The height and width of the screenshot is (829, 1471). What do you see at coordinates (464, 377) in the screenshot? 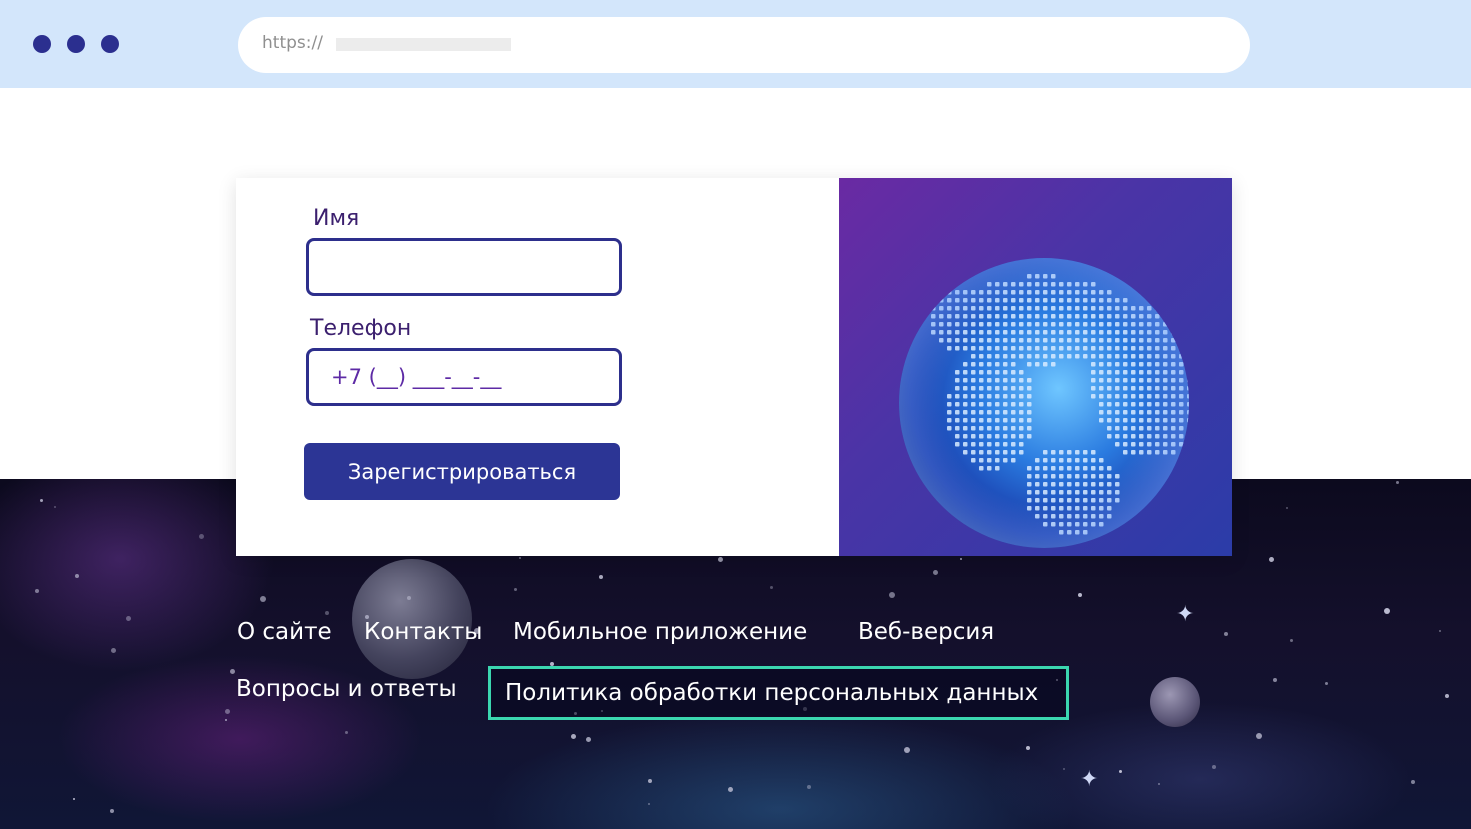
I see `phone-input` at bounding box center [464, 377].